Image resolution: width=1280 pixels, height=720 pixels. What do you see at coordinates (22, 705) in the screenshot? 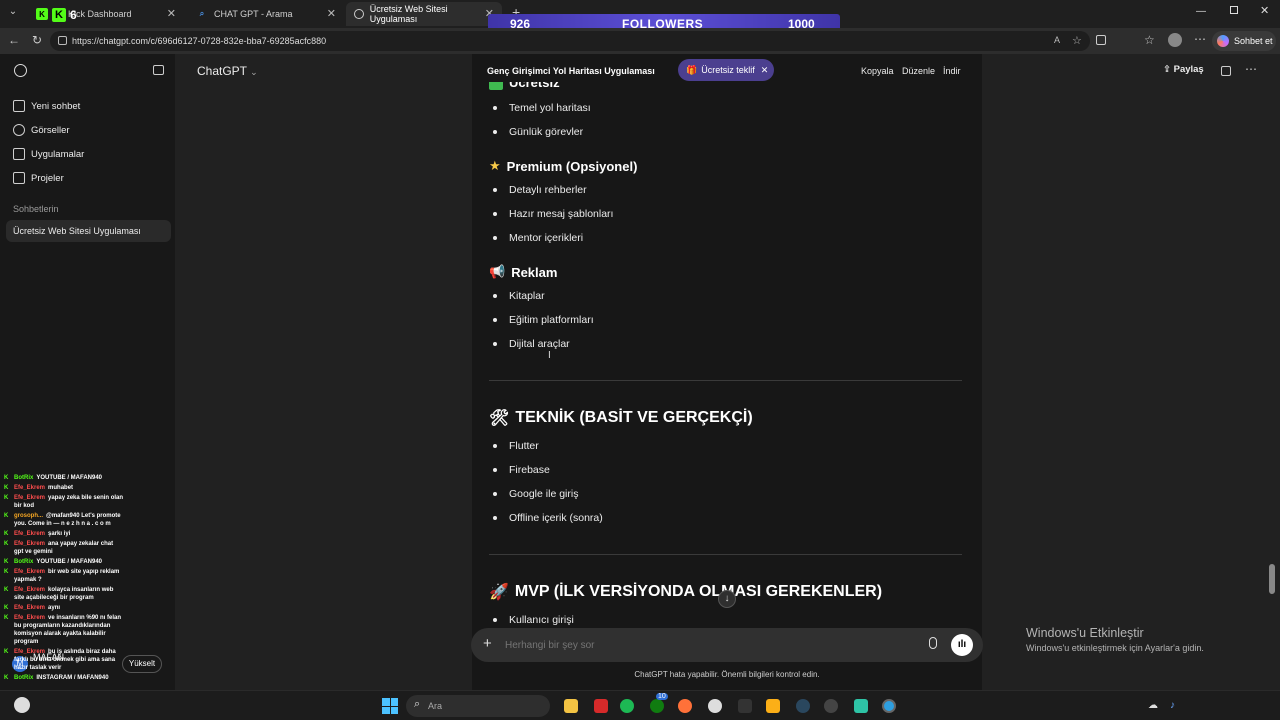
I see `weather-widget-icon` at bounding box center [22, 705].